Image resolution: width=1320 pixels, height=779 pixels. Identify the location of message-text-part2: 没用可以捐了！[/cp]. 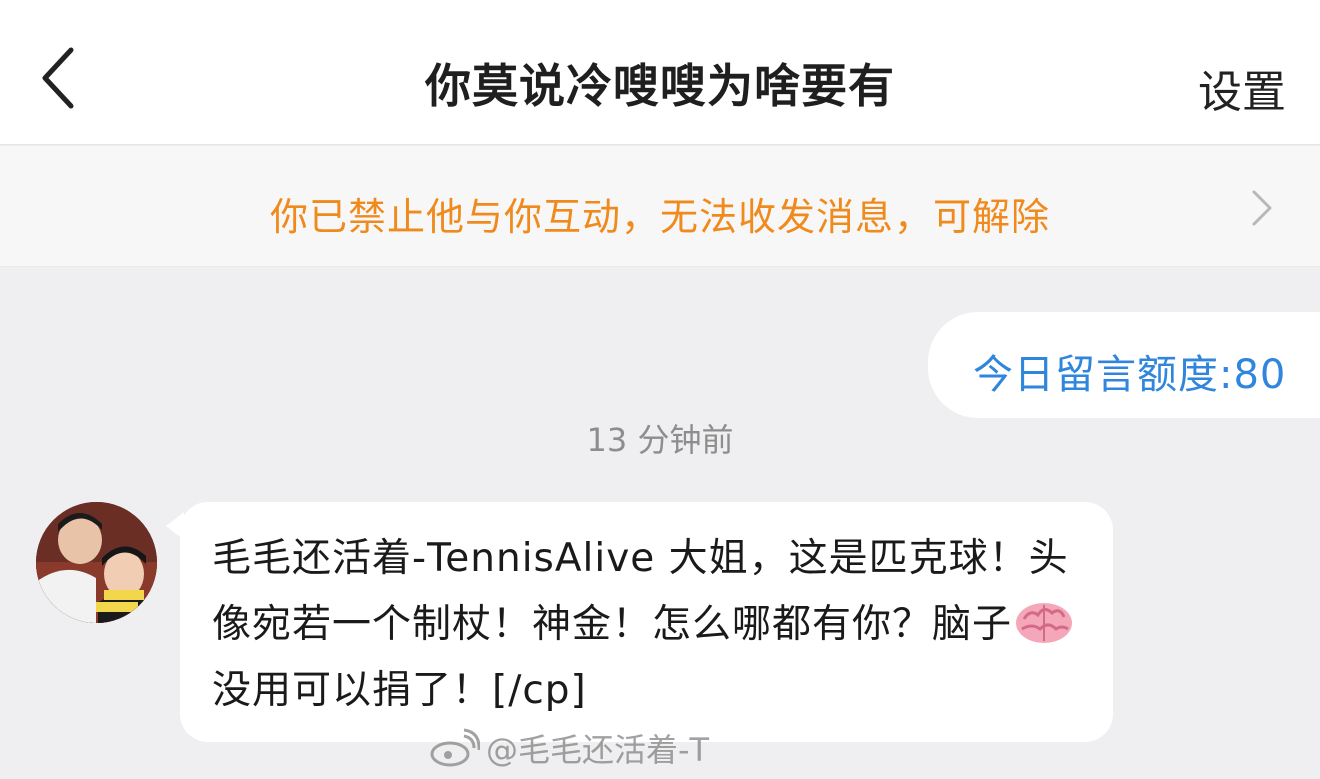
(399, 690).